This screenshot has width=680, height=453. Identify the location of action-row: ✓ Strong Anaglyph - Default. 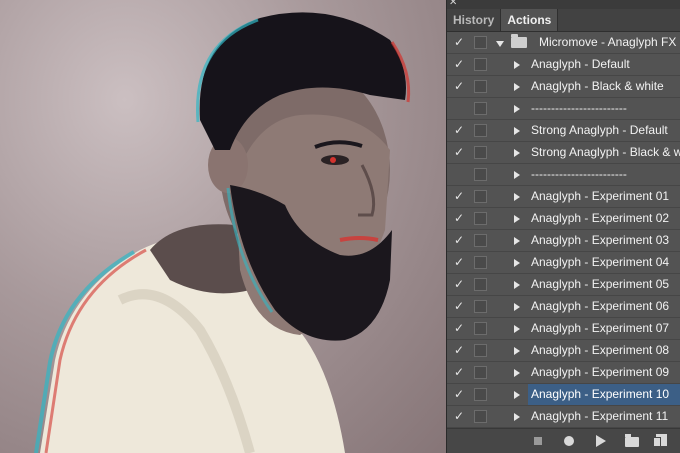
(563, 131).